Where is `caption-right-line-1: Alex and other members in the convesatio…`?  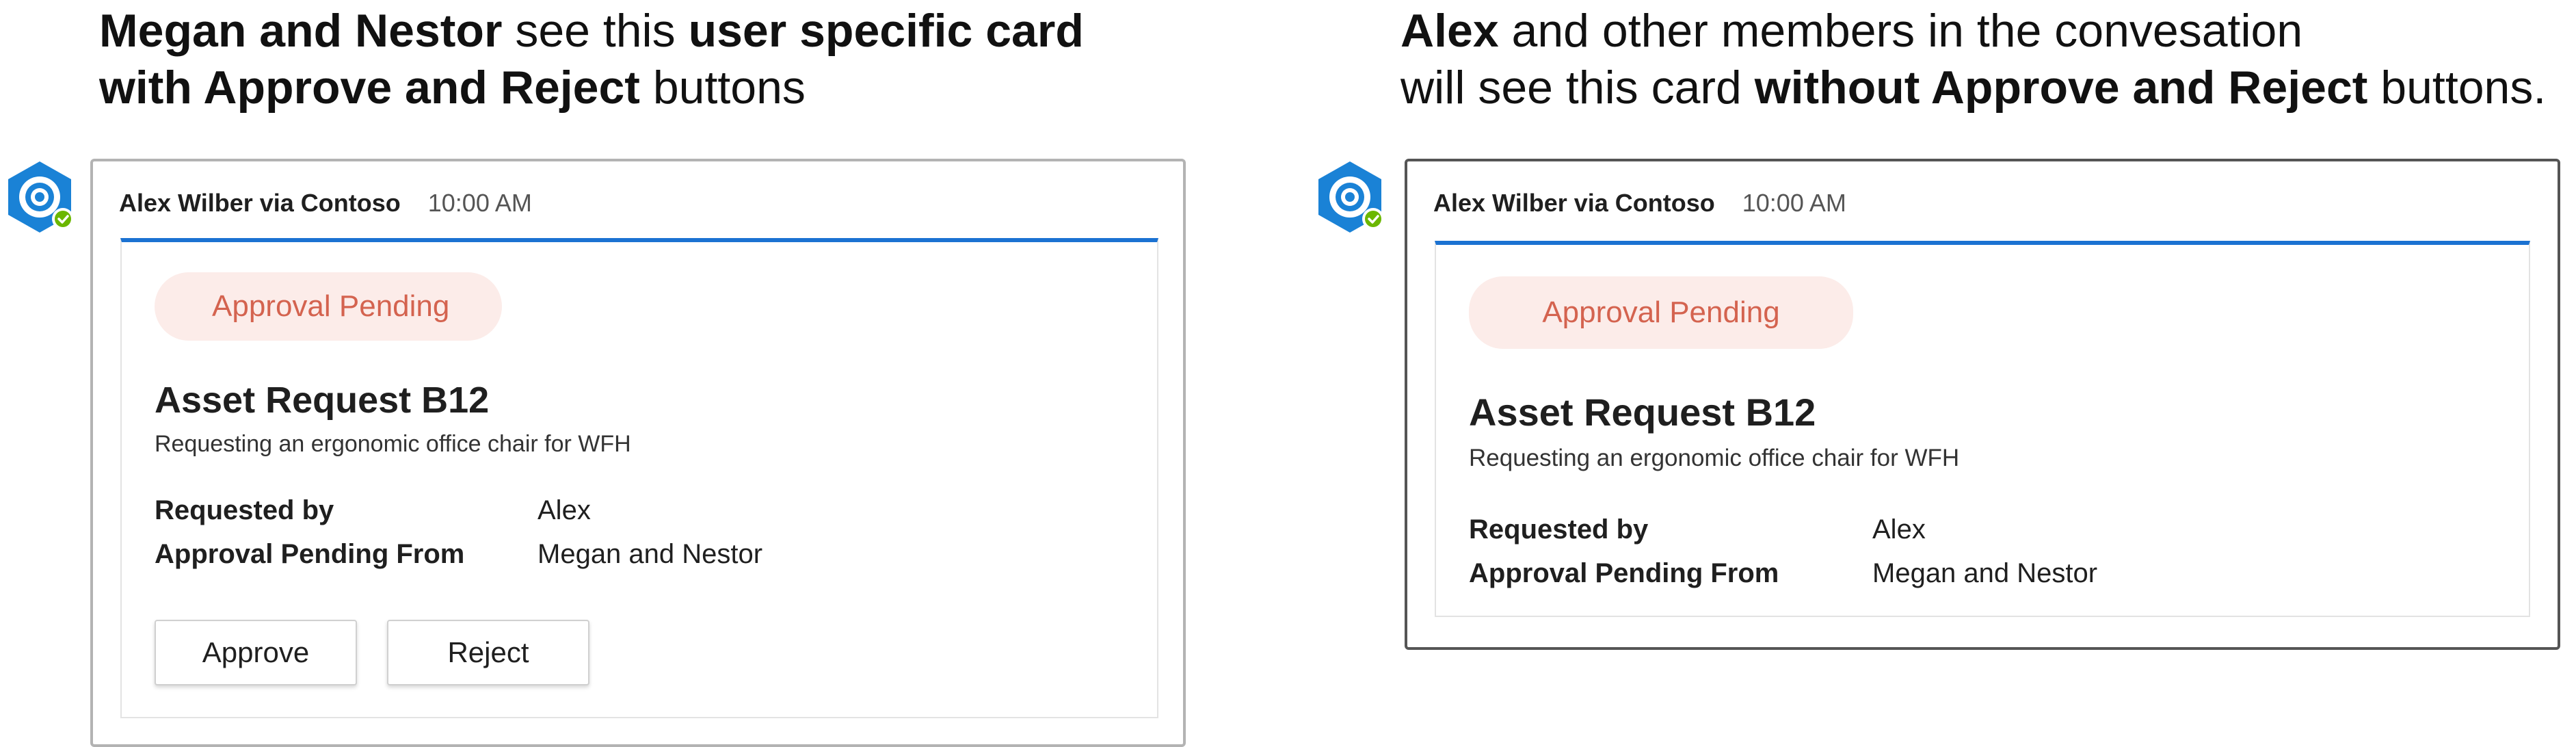
caption-right-line-1: Alex and other members in the convesatio… is located at coordinates (1973, 31).